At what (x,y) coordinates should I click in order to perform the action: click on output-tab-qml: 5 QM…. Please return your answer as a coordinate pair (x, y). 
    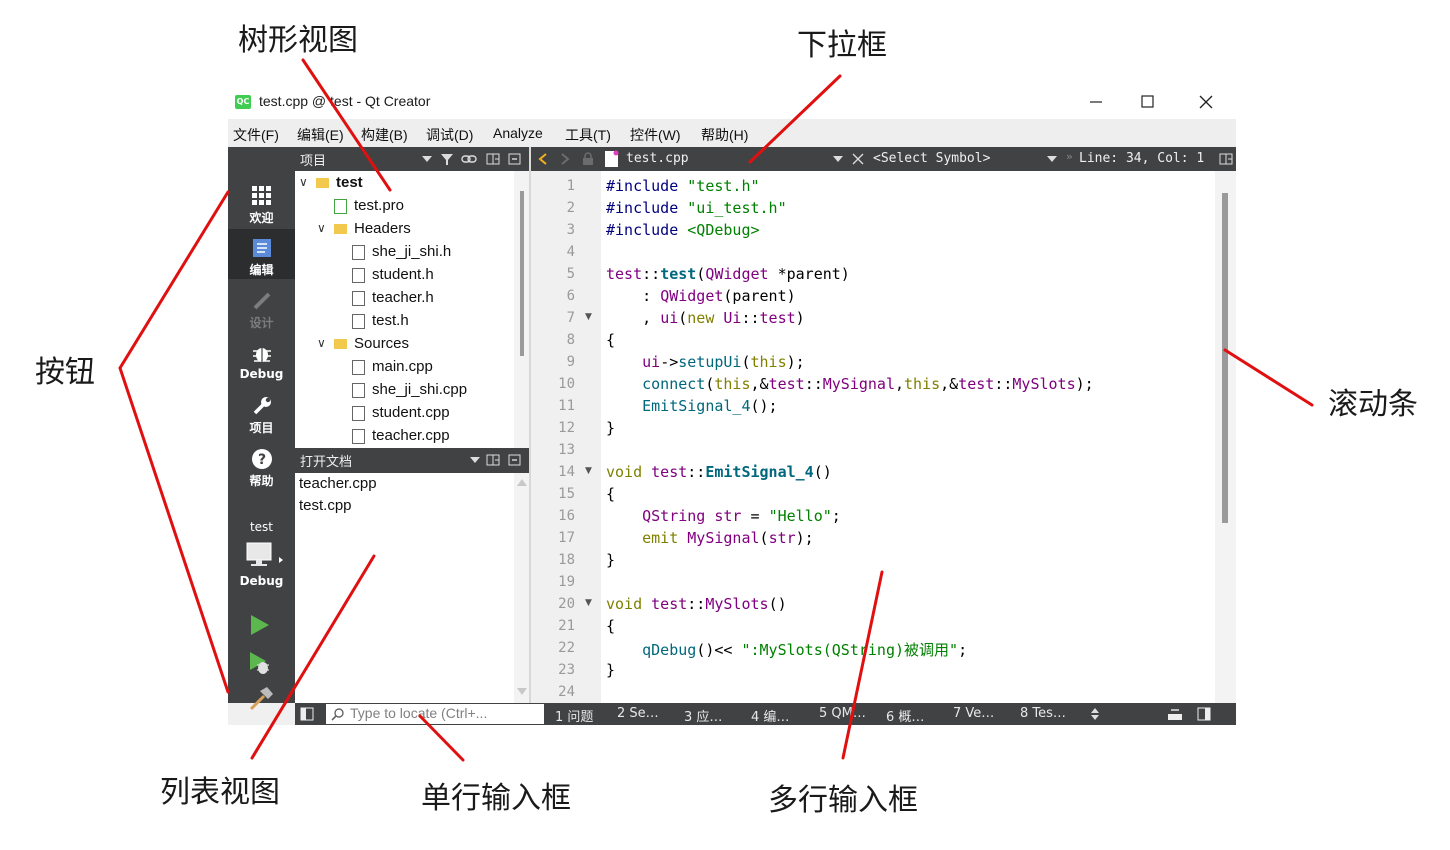
    Looking at the image, I should click on (842, 713).